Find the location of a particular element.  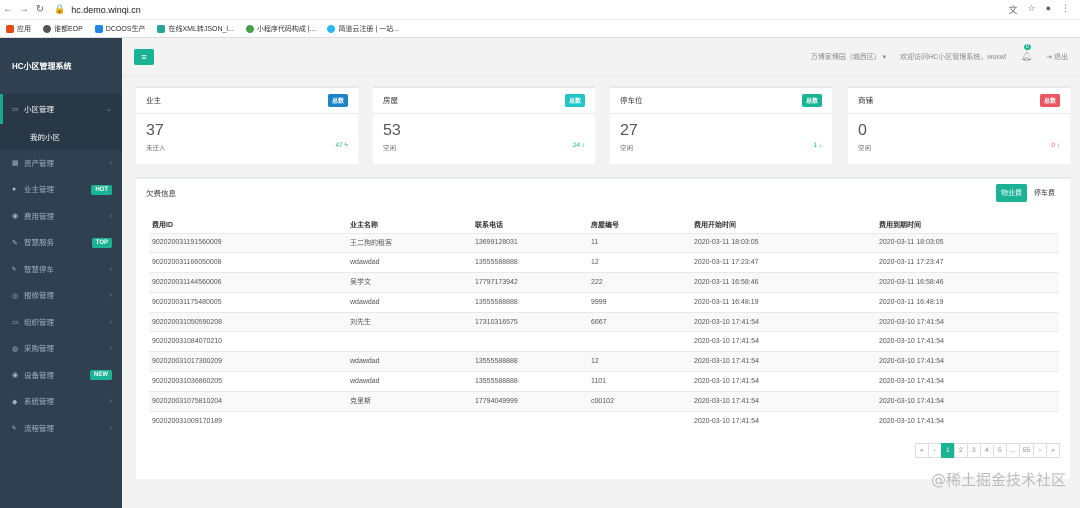

page-button: » is located at coordinates (1053, 450).